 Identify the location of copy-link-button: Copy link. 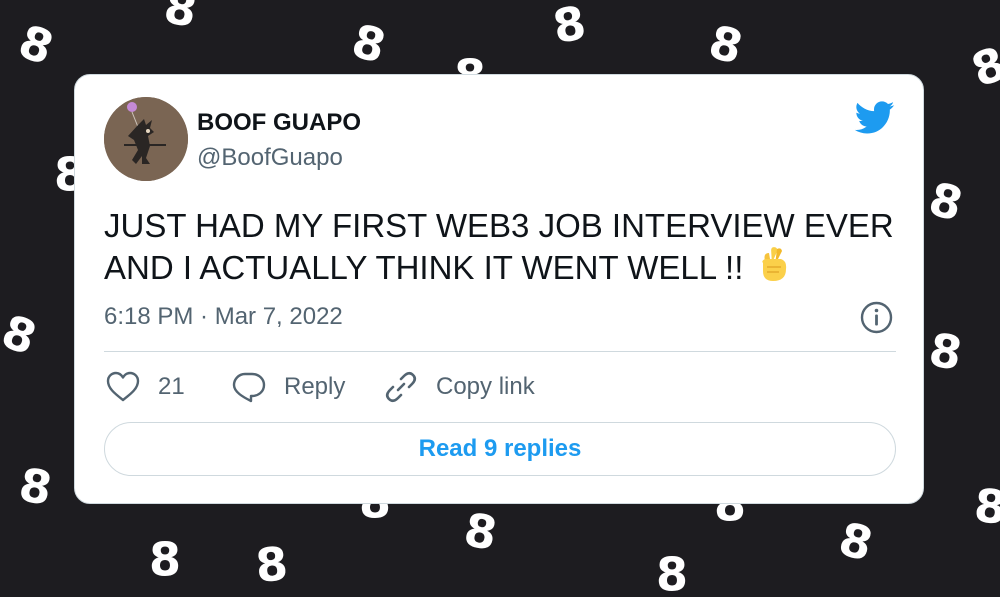
(459, 387).